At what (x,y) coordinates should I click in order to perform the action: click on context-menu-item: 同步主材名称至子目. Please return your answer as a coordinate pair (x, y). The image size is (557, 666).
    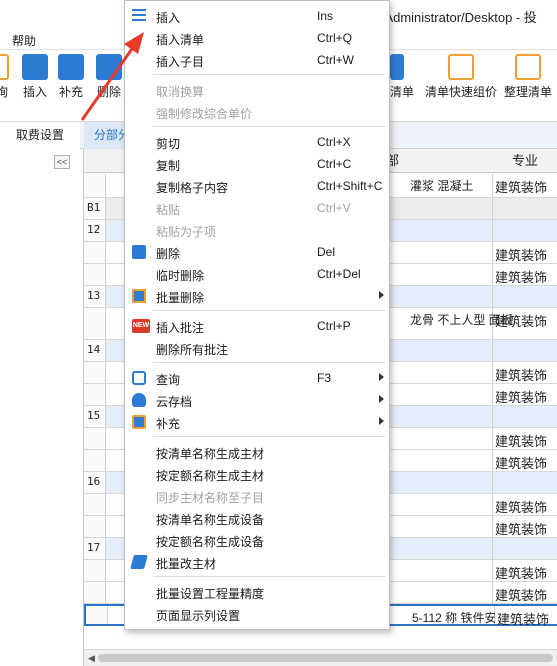
    Looking at the image, I should click on (257, 496).